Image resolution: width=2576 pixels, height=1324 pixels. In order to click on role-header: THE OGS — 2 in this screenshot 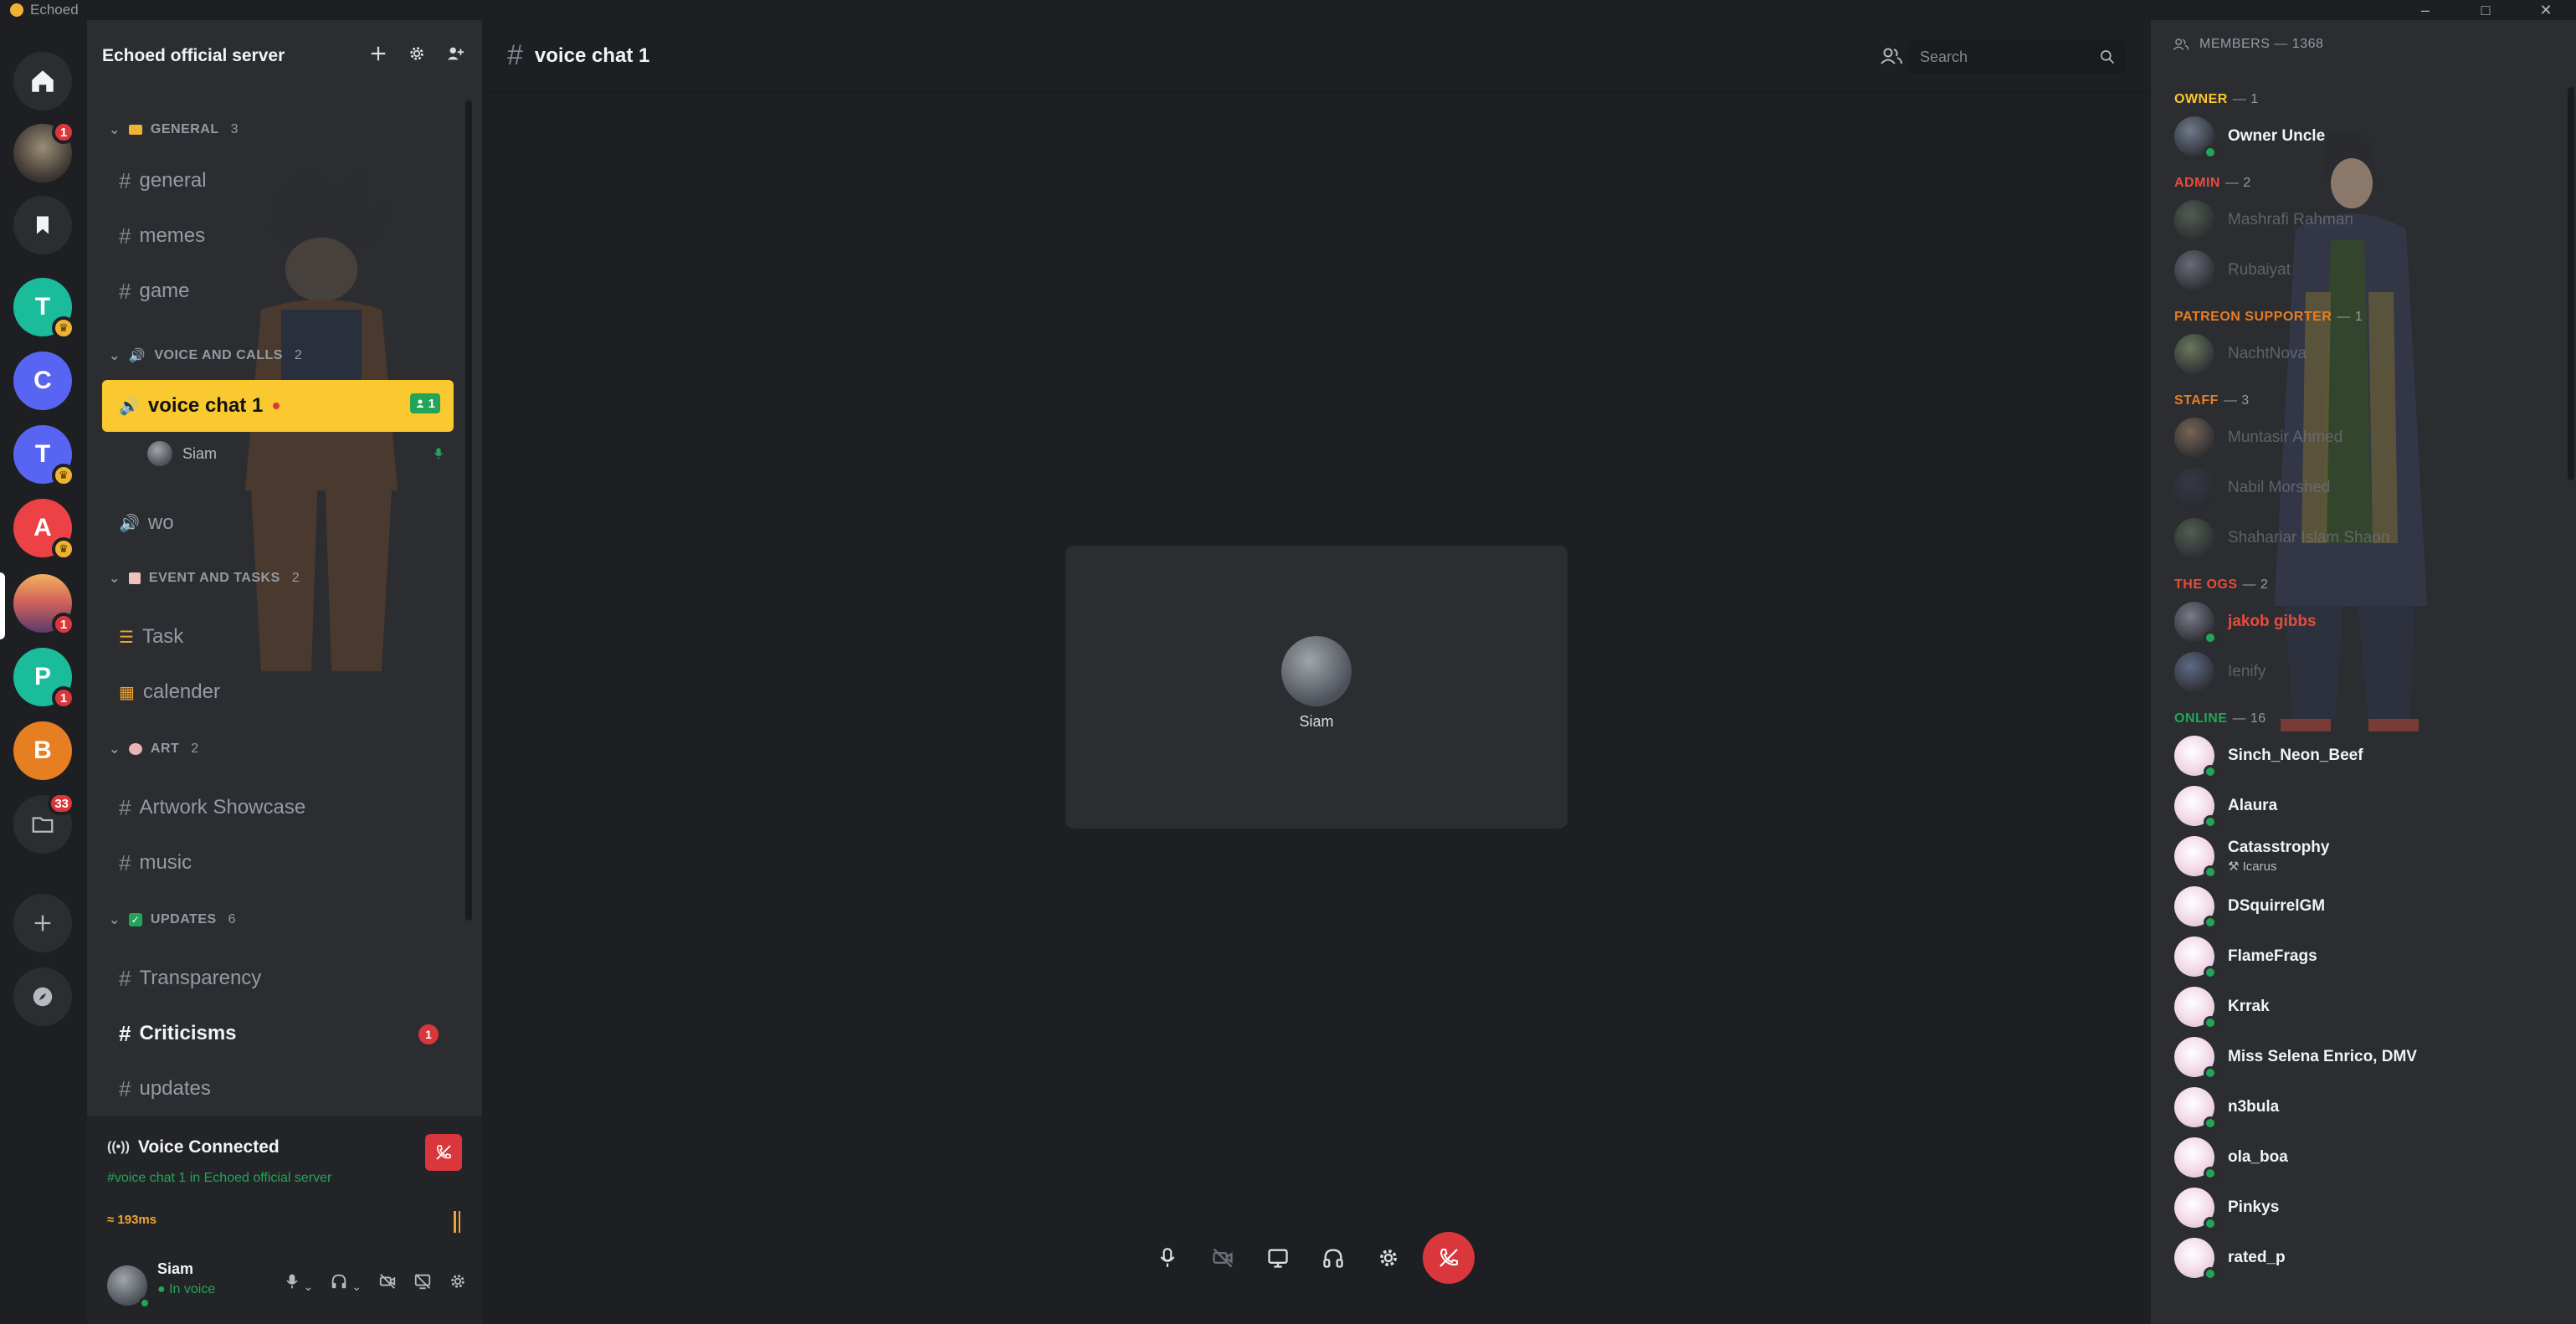, I will do `click(2221, 585)`.